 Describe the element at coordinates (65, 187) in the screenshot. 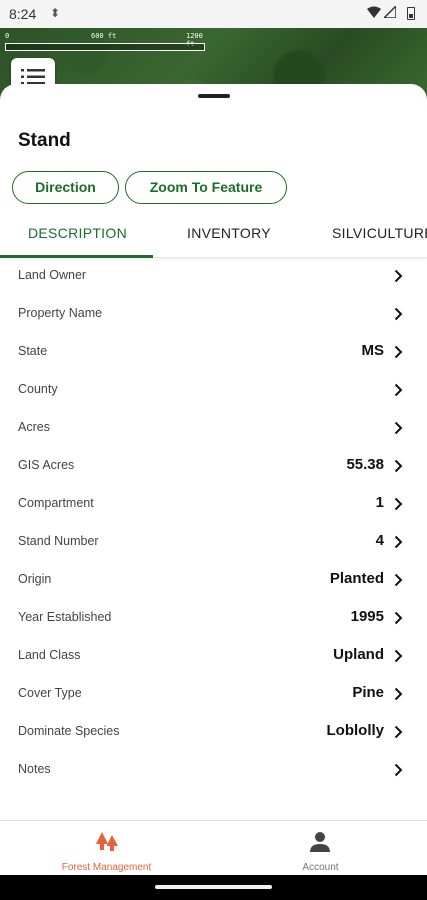

I see `direction-button: Direction` at that location.